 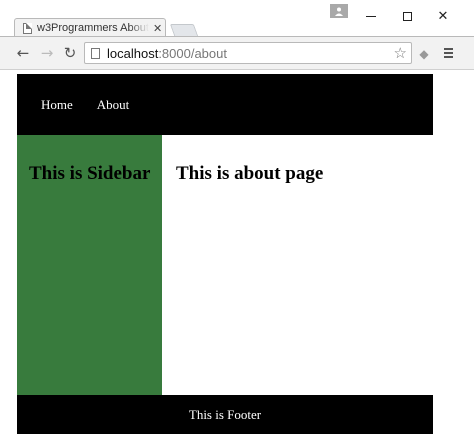 I want to click on reload-button: ↻, so click(x=70, y=53).